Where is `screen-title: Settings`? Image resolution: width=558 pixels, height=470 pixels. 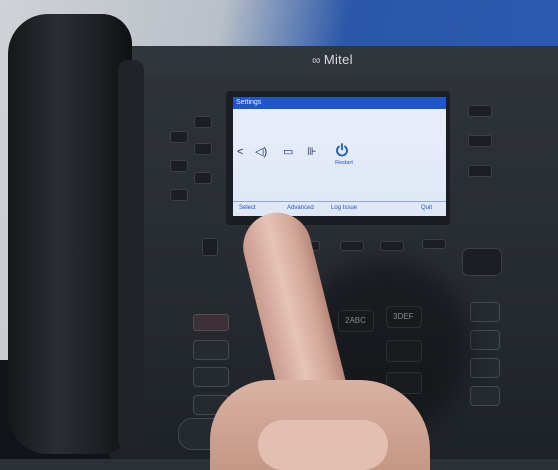
screen-title: Settings is located at coordinates (339, 103).